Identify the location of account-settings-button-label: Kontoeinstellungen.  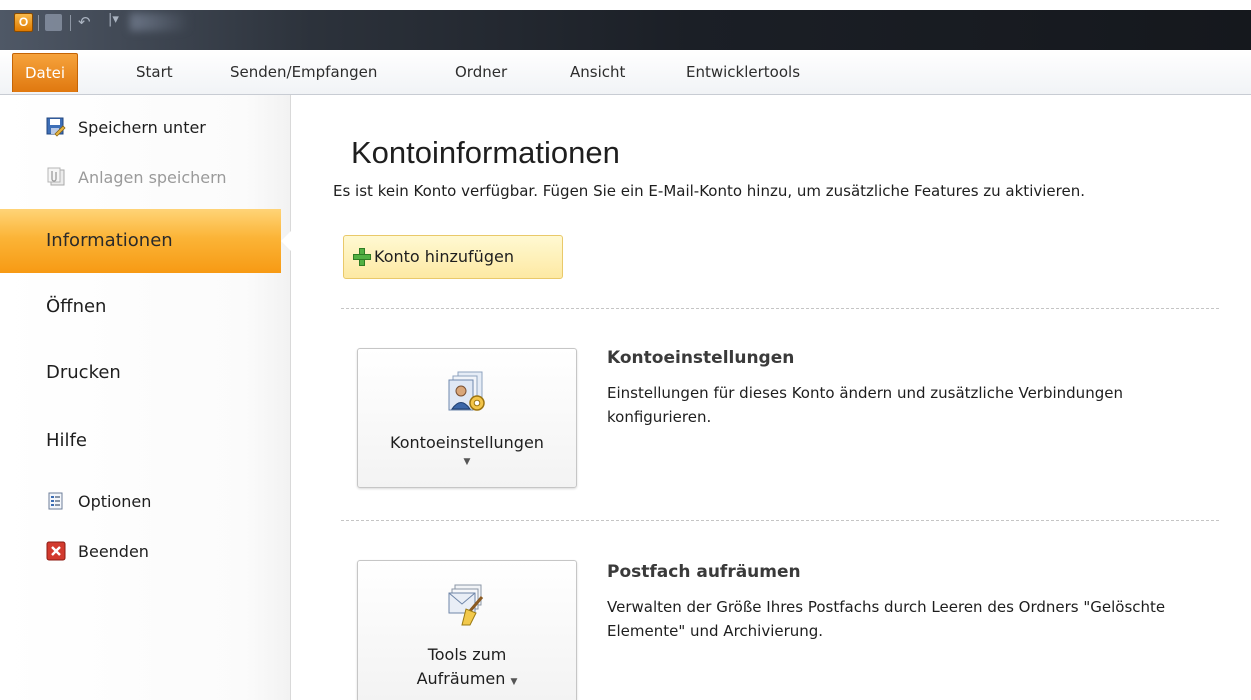
(467, 442).